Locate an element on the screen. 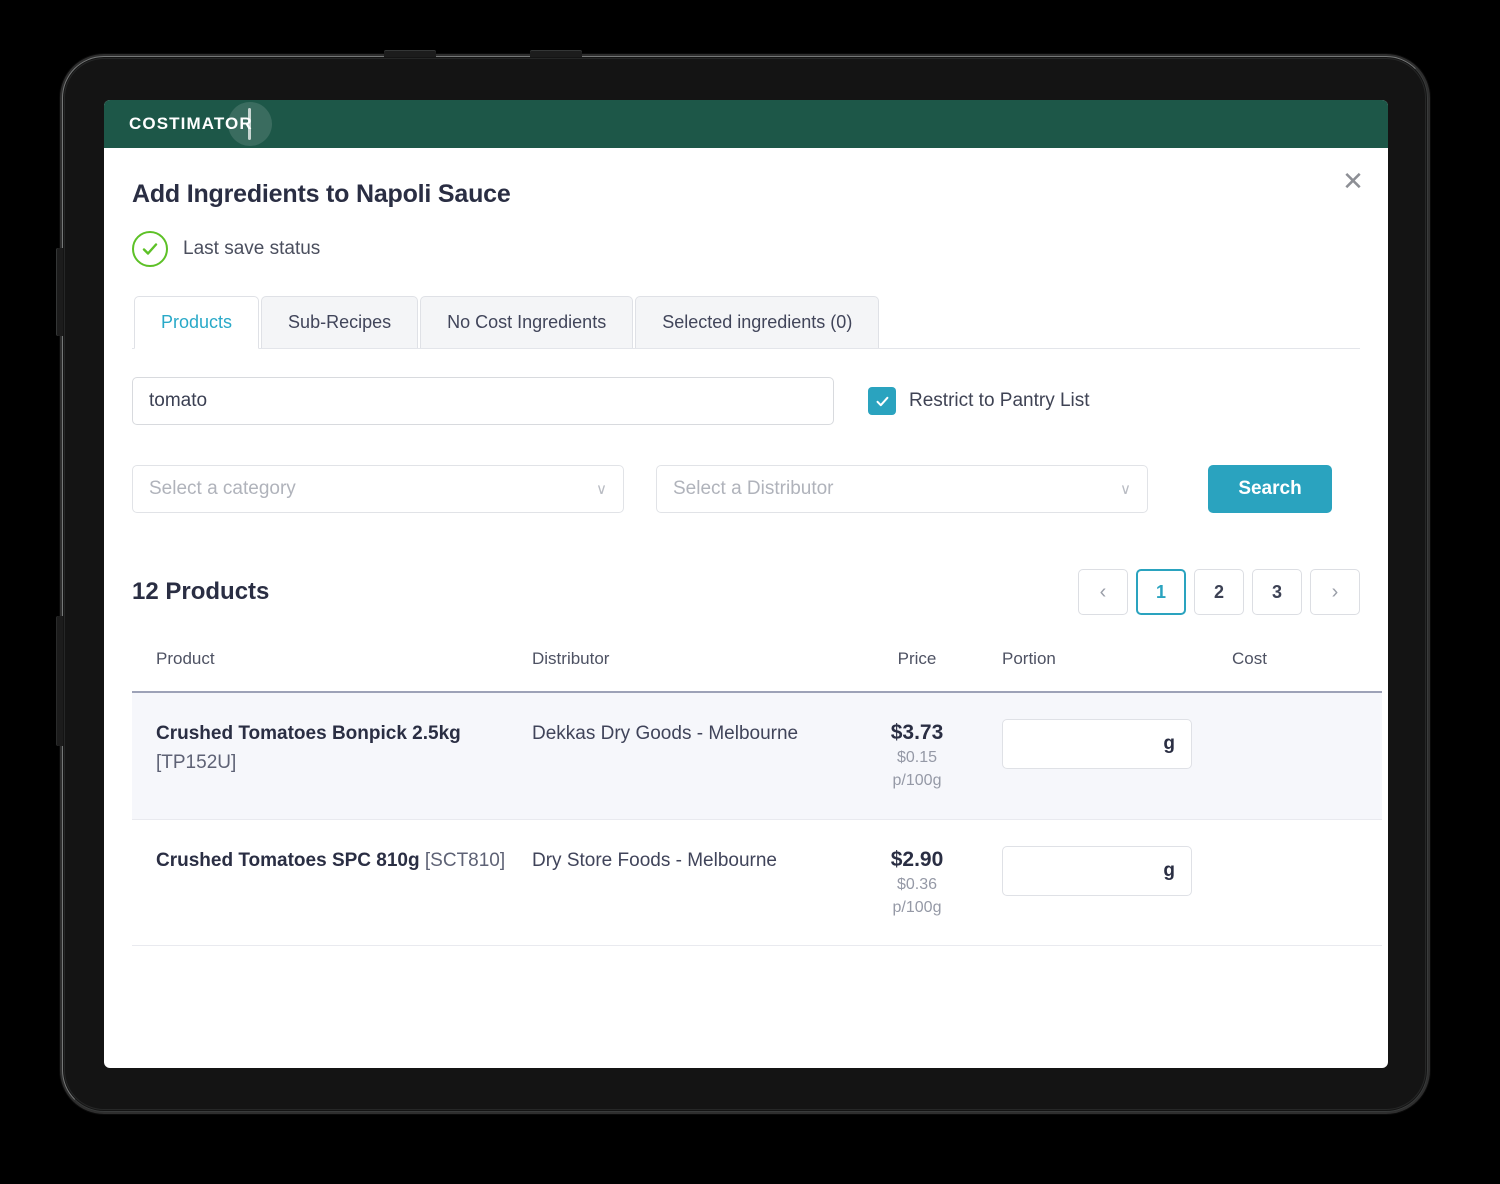  save-status: Last save status is located at coordinates (746, 249).